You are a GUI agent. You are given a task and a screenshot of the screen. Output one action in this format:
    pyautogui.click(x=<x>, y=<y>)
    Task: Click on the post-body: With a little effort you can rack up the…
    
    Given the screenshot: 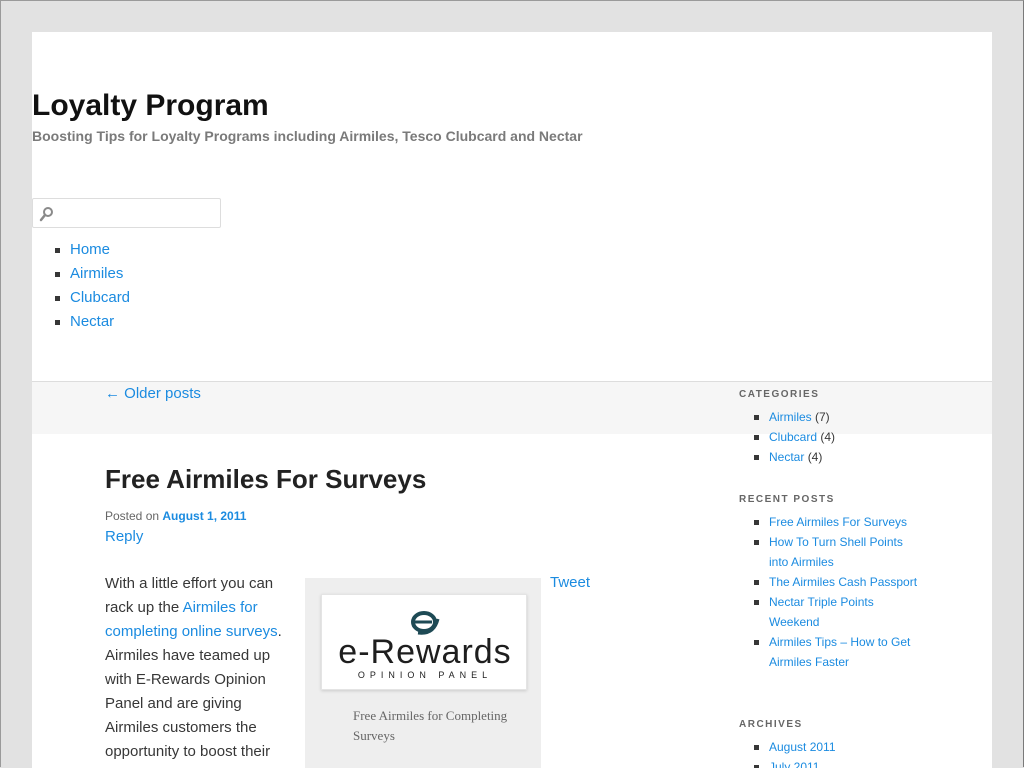 What is the action you would take?
    pyautogui.click(x=195, y=668)
    